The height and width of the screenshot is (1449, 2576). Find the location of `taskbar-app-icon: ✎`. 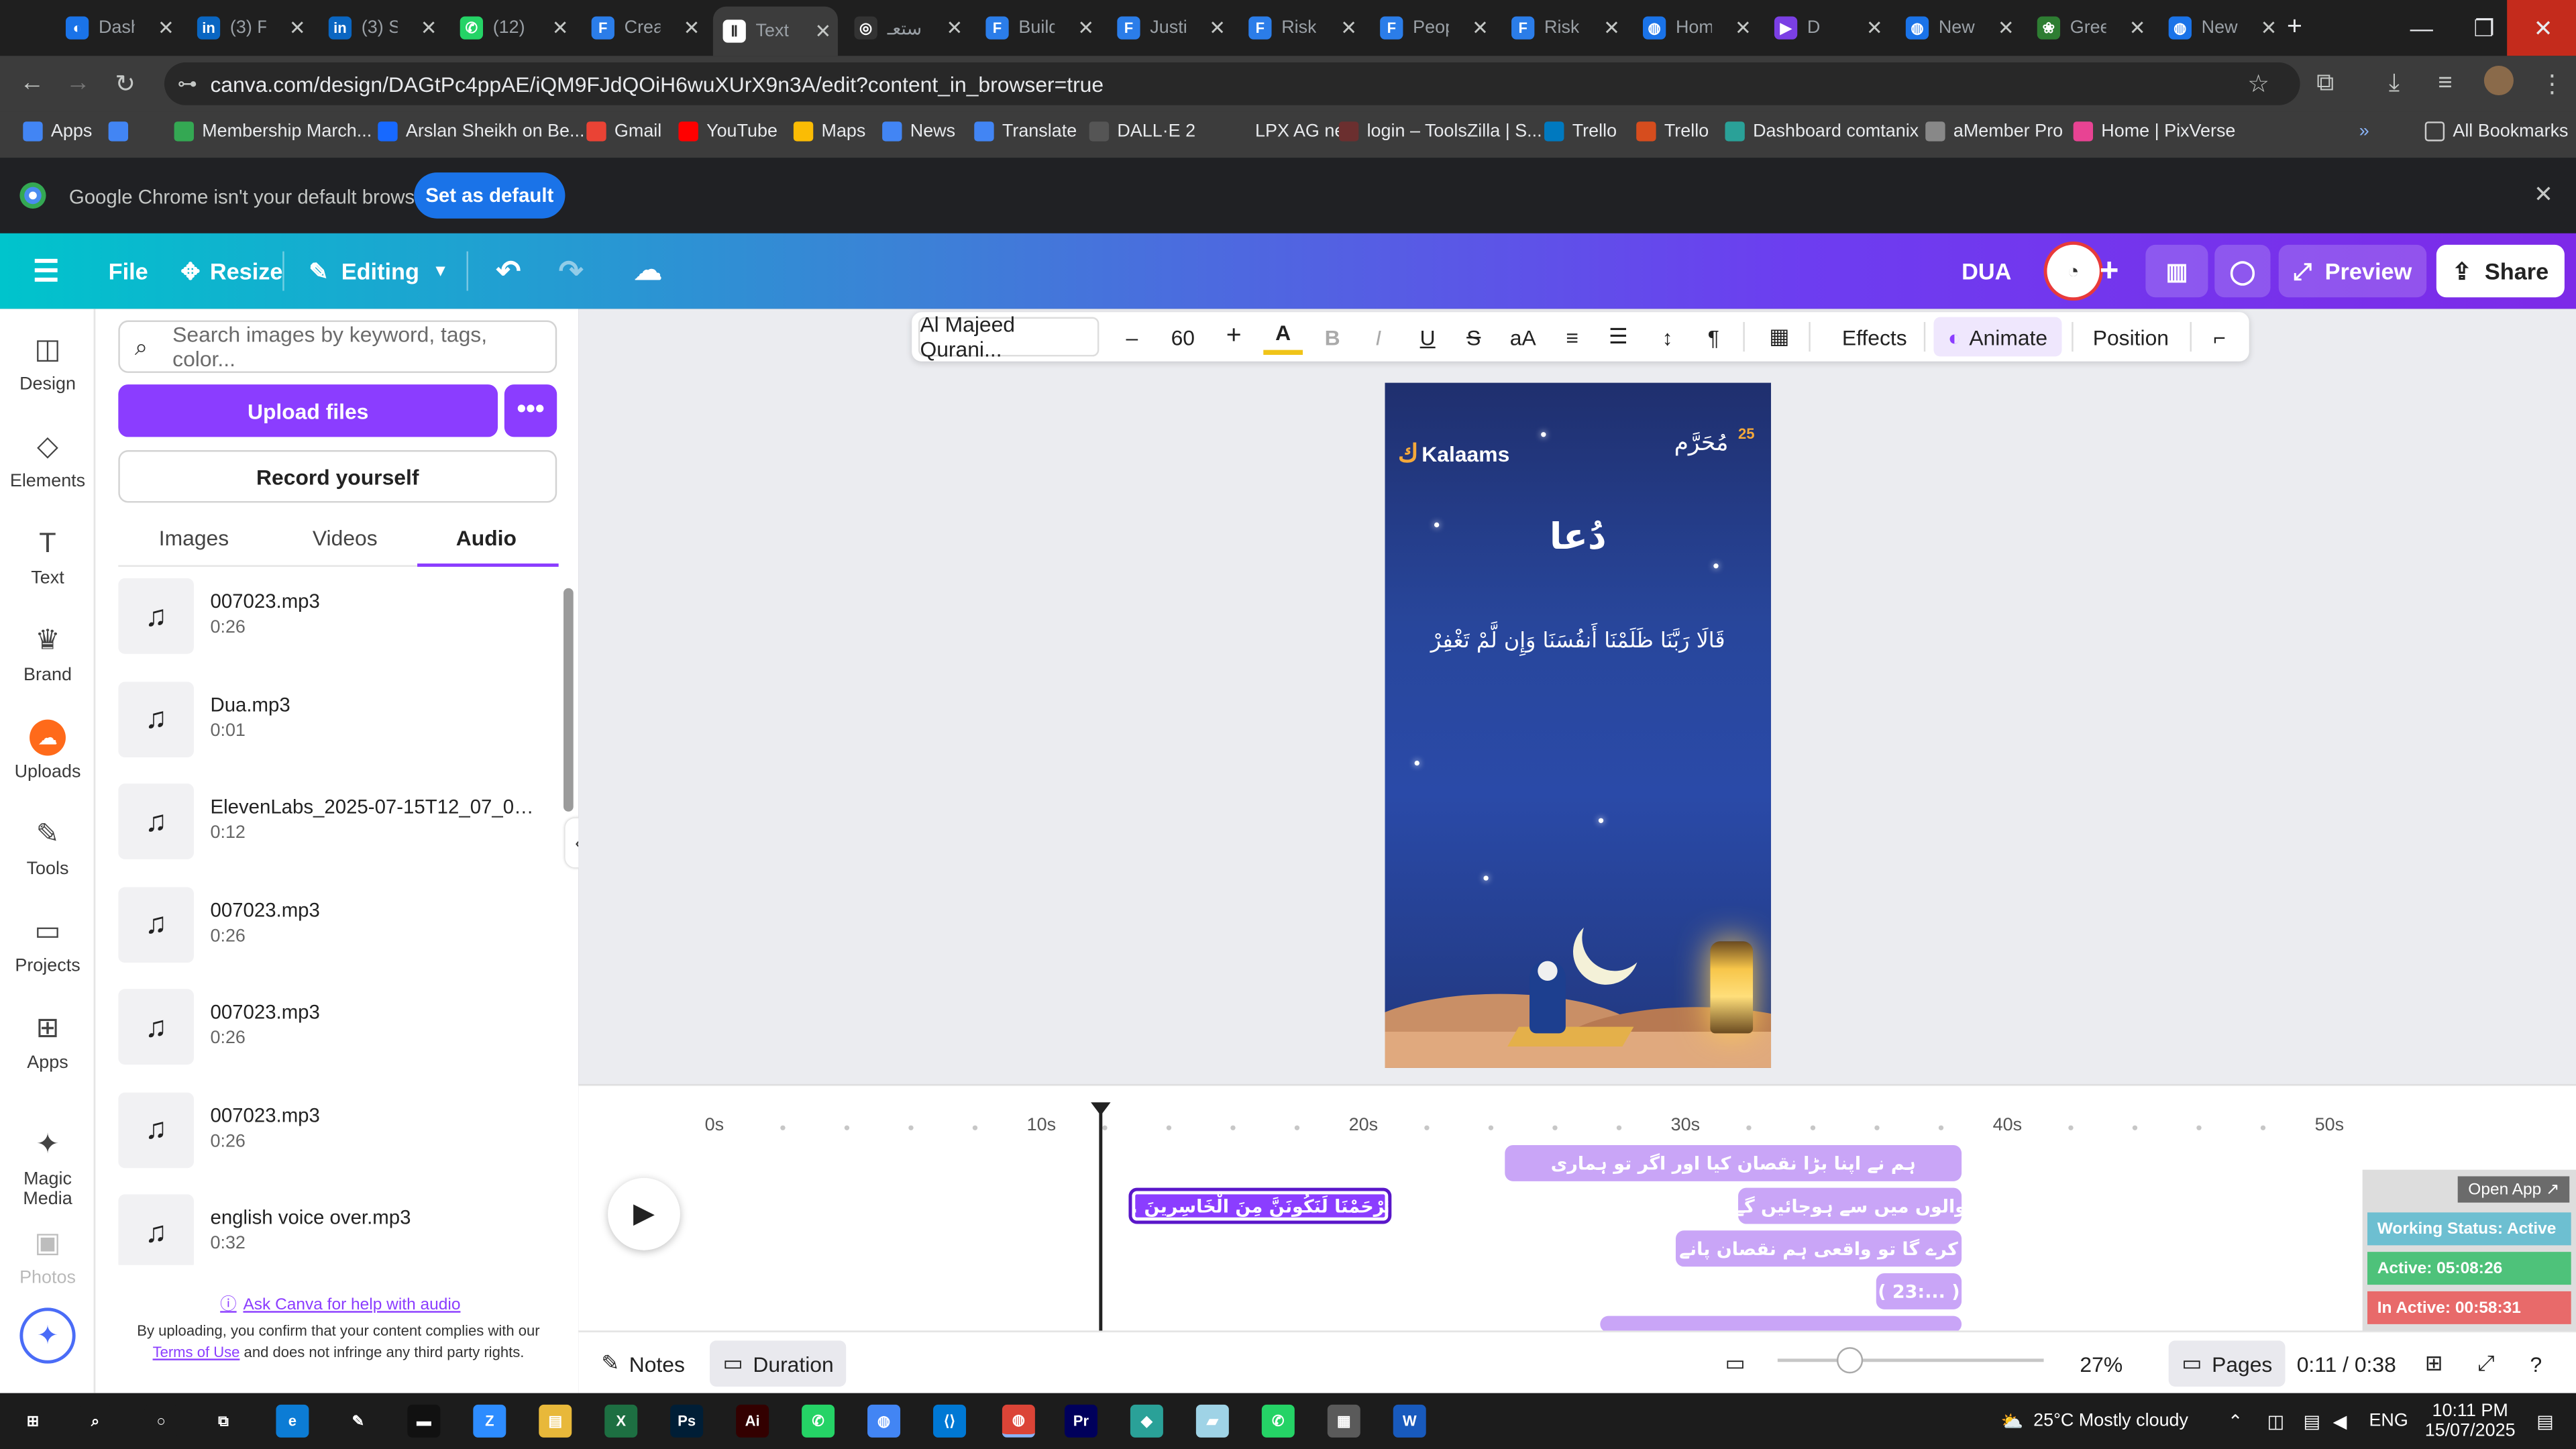

taskbar-app-icon: ✎ is located at coordinates (358, 1421).